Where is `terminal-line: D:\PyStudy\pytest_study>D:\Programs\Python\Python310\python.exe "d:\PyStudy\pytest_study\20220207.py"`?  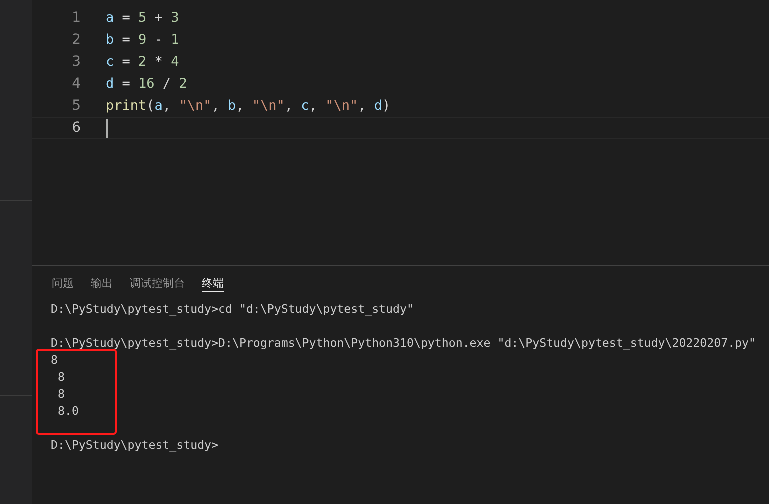
terminal-line: D:\PyStudy\pytest_study>D:\Programs\Python\Python310\python.exe "d:\PyStudy\pytest_study\20220207.py" is located at coordinates (404, 343).